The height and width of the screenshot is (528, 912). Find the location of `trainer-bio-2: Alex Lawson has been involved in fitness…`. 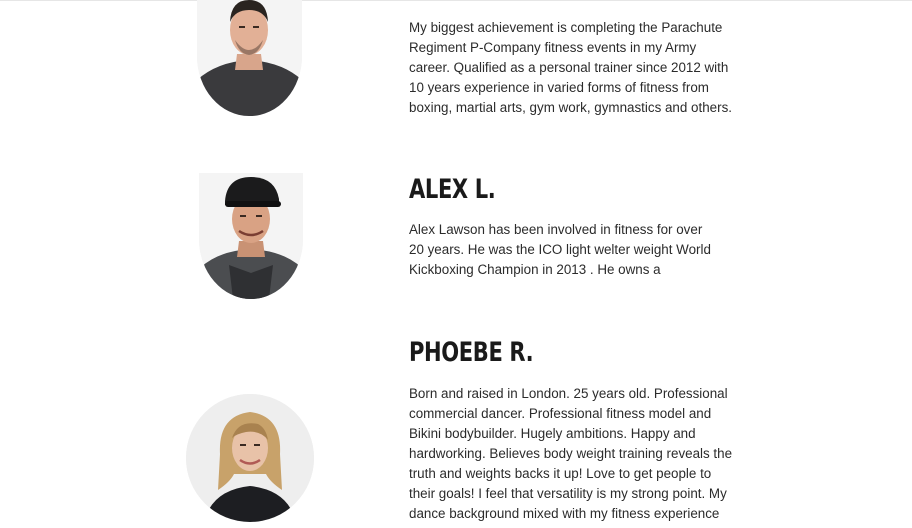

trainer-bio-2: Alex Lawson has been involved in fitness… is located at coordinates (560, 249).